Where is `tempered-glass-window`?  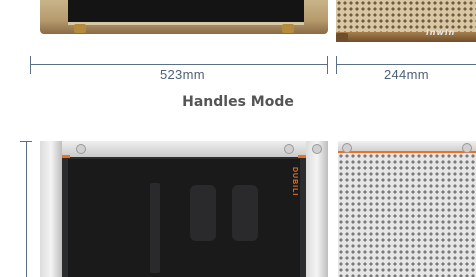
tempered-glass-window is located at coordinates (186, 12).